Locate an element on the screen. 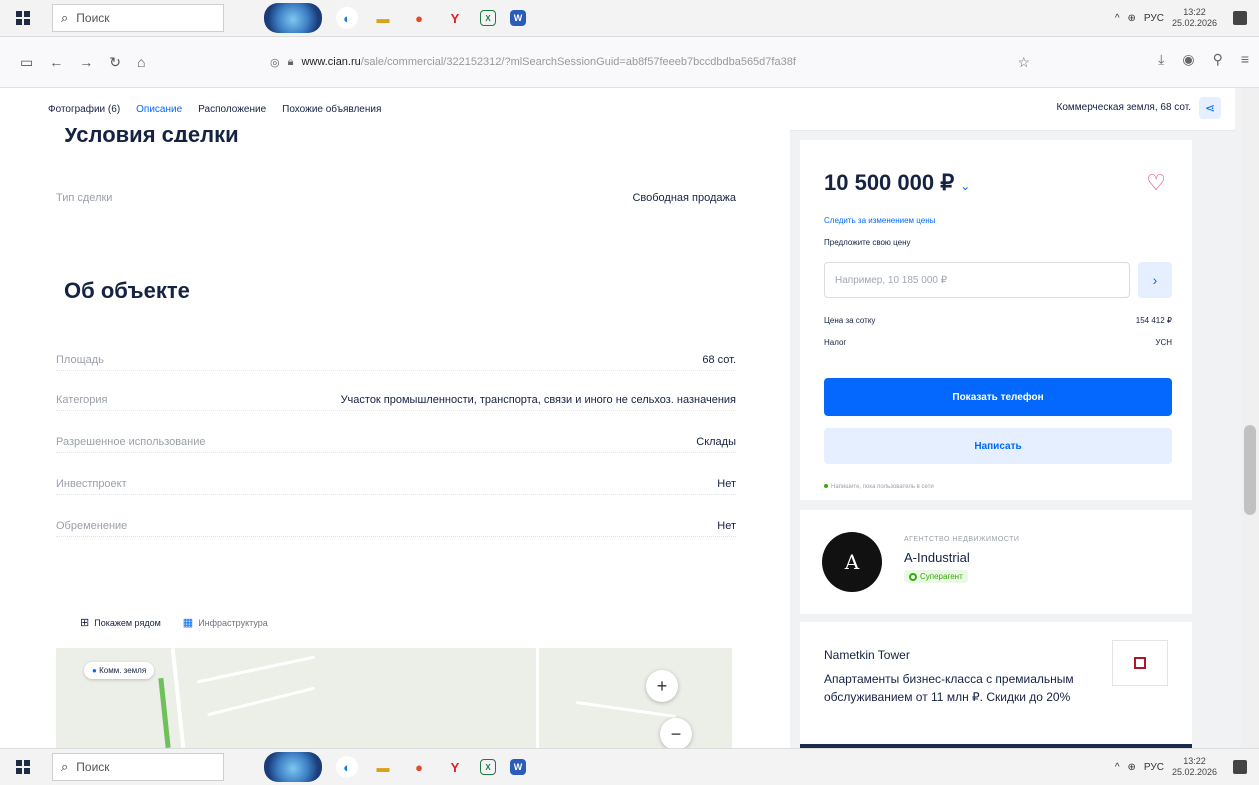  download-icon: ⤓ is located at coordinates (1161, 59).